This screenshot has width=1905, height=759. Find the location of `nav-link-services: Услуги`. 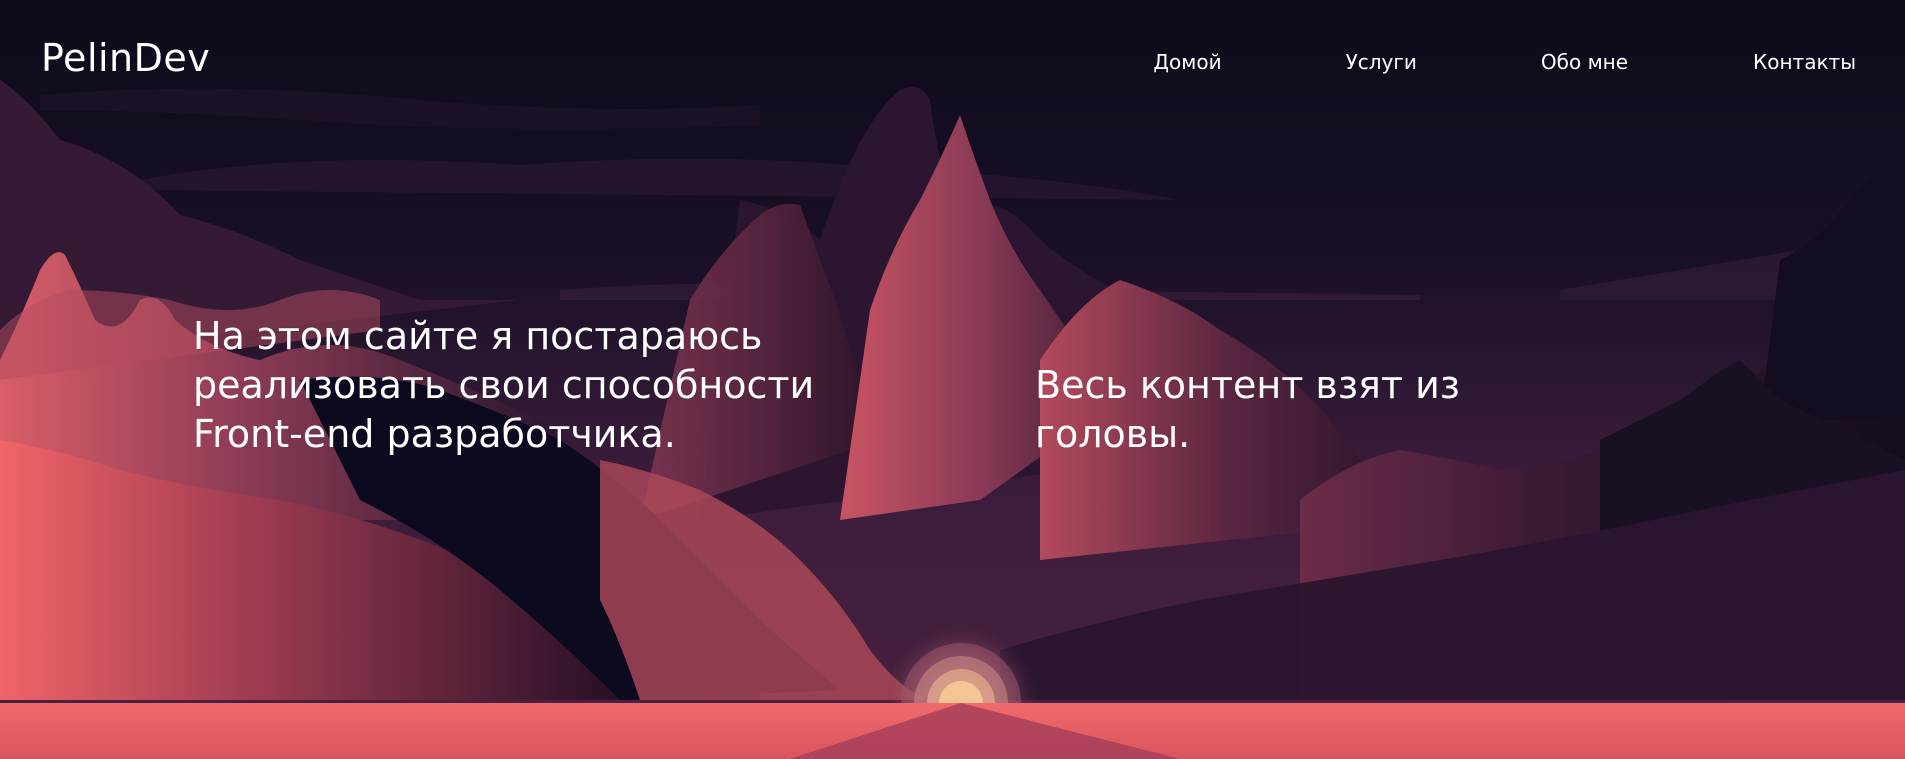

nav-link-services: Услуги is located at coordinates (1381, 62).